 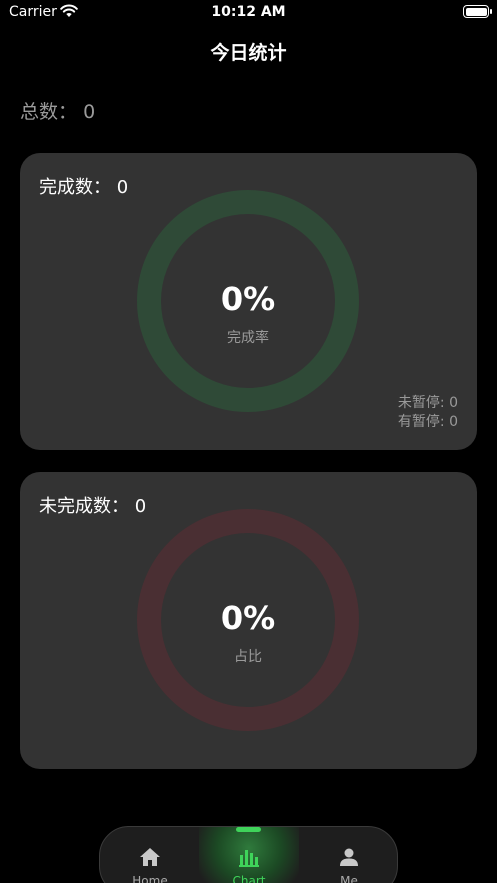 What do you see at coordinates (89, 112) in the screenshot?
I see `total-value: 0` at bounding box center [89, 112].